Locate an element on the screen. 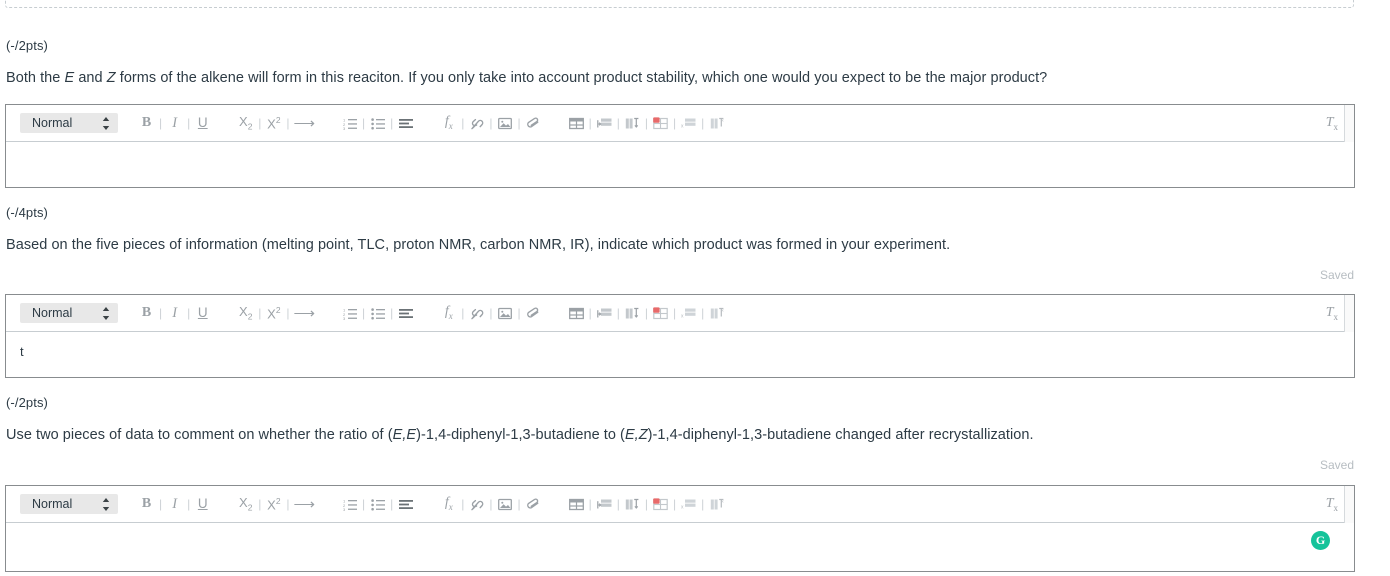 This screenshot has width=1390, height=576. paragraph-style-select-2: Normal is located at coordinates (69, 313).